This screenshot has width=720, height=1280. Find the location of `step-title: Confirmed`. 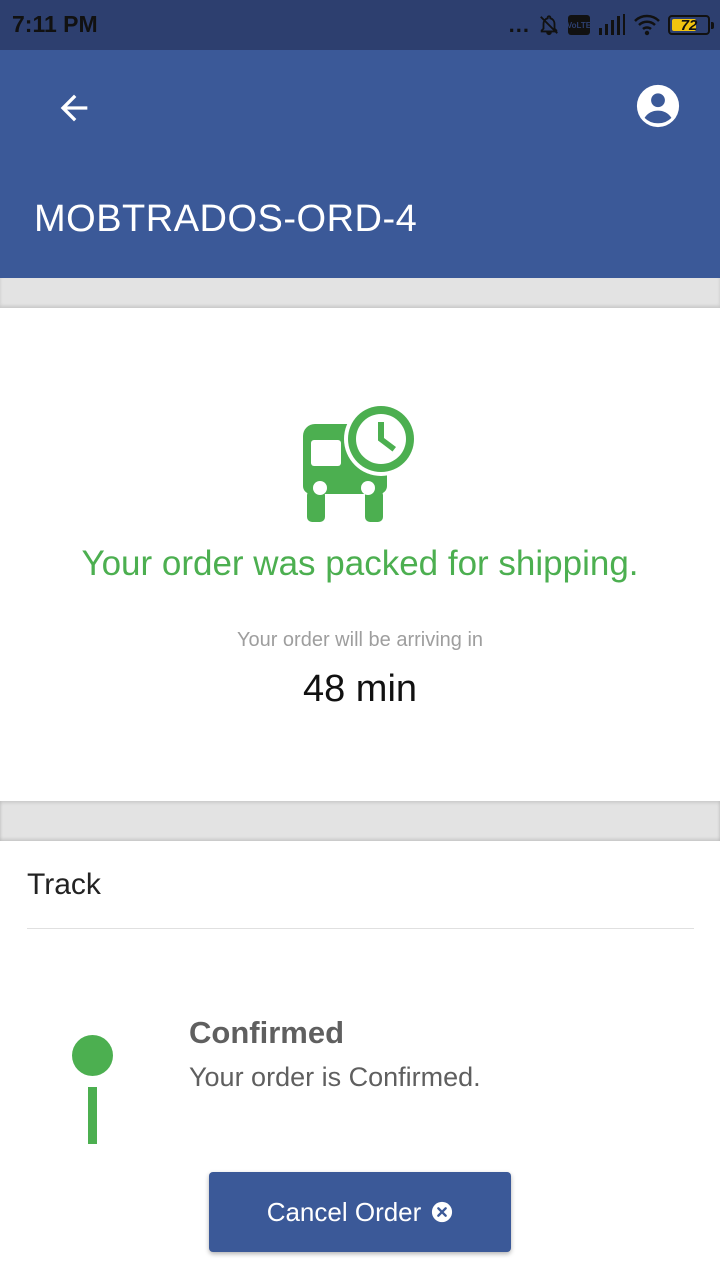

step-title: Confirmed is located at coordinates (266, 1032).